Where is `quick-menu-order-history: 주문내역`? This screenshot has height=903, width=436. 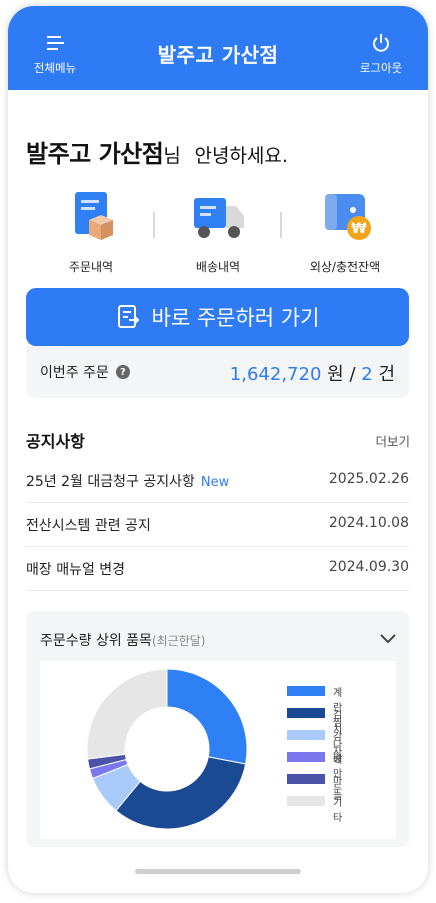
quick-menu-order-history: 주문내역 is located at coordinates (91, 232).